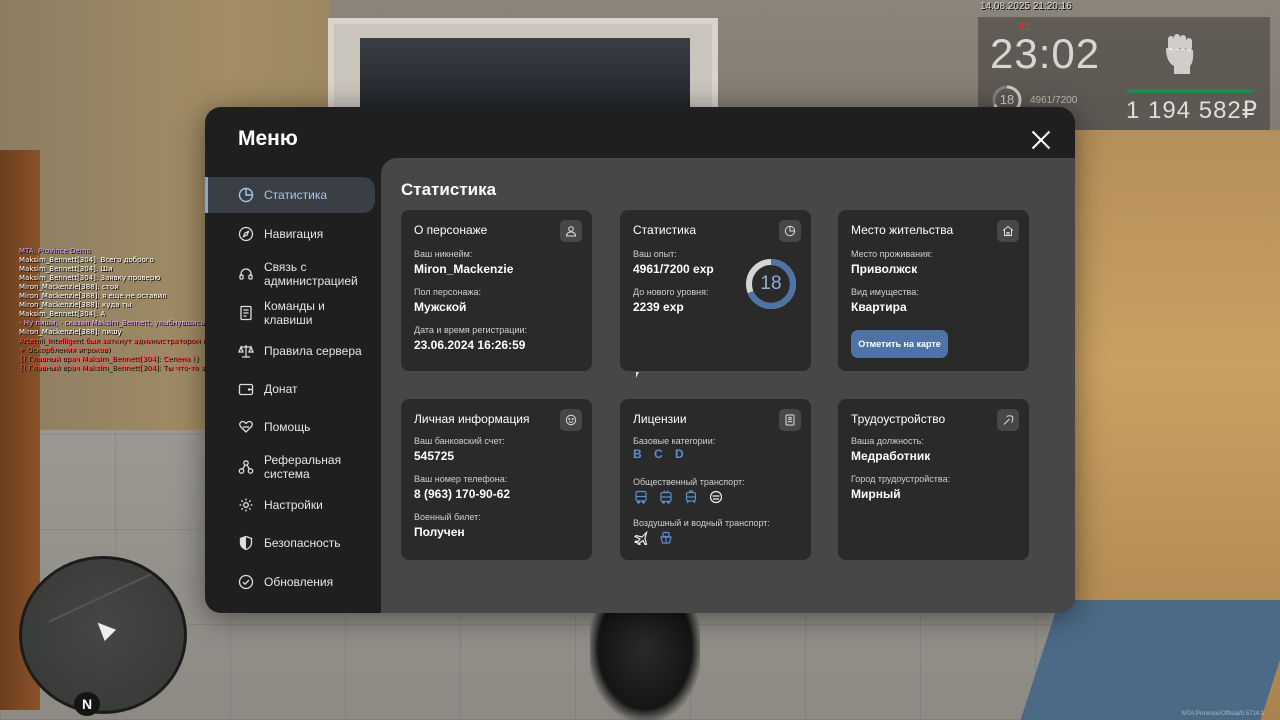 This screenshot has width=1280, height=720. I want to click on sidebar-item-navigation: Навигация, so click(290, 234).